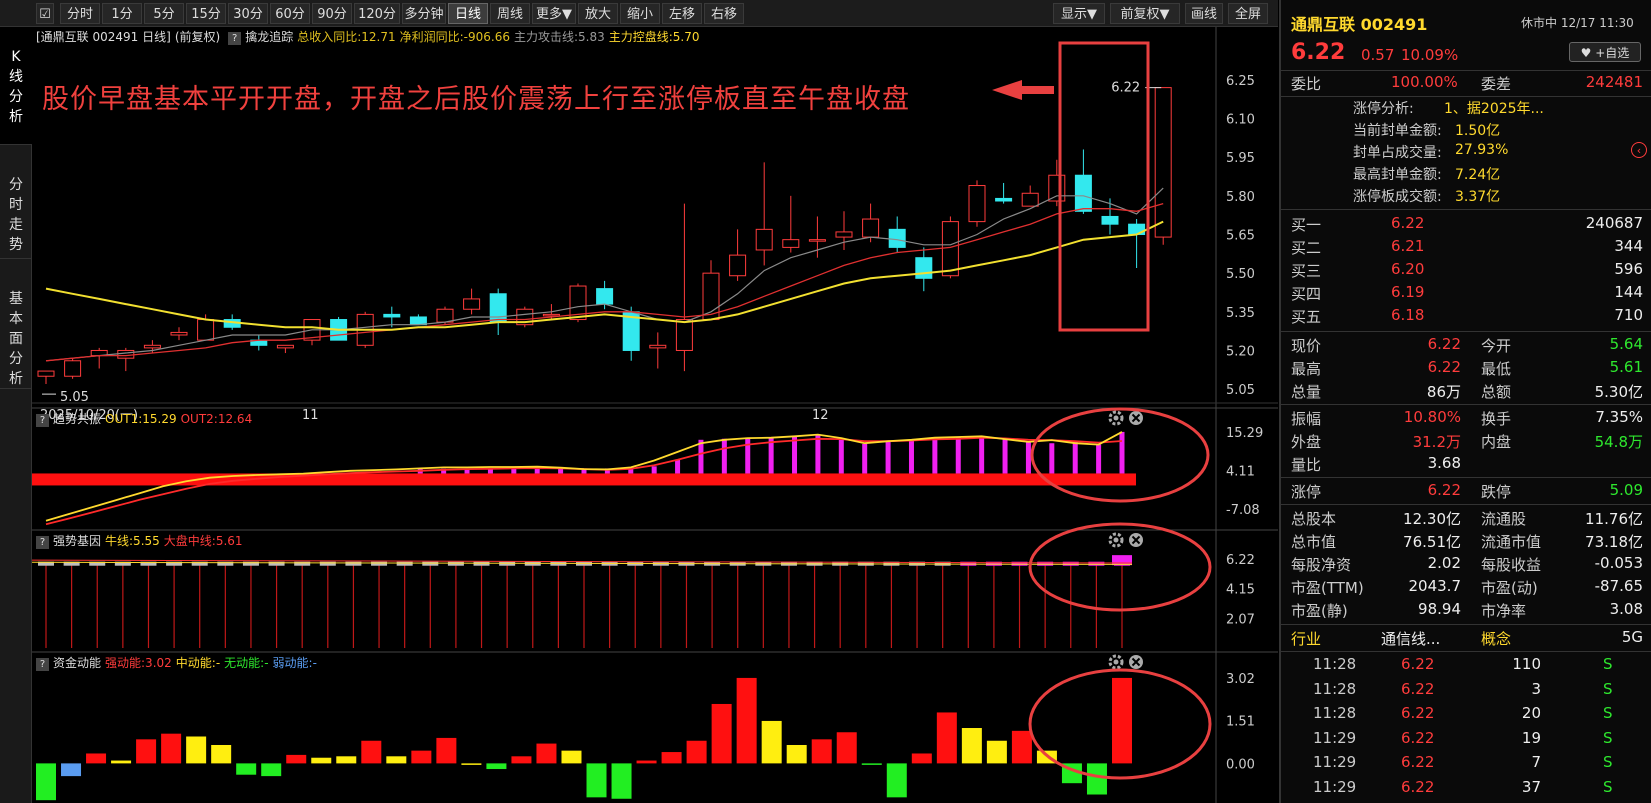  What do you see at coordinates (77, 541) in the screenshot?
I see `panel-title: 强势基因` at bounding box center [77, 541].